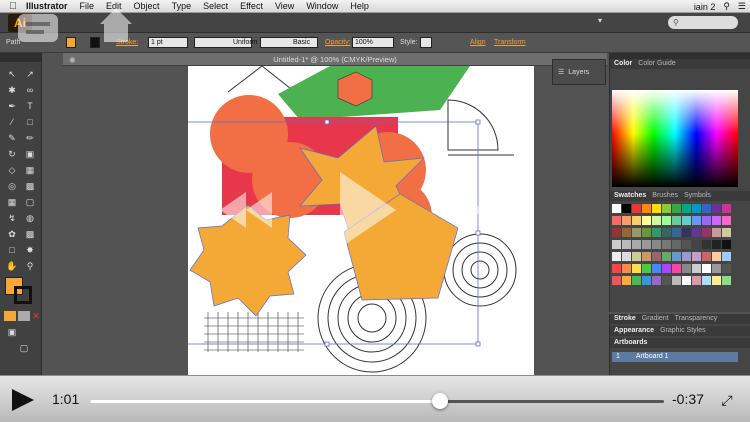  What do you see at coordinates (665, 196) in the screenshot?
I see `tab-brushes: Brushes` at bounding box center [665, 196].